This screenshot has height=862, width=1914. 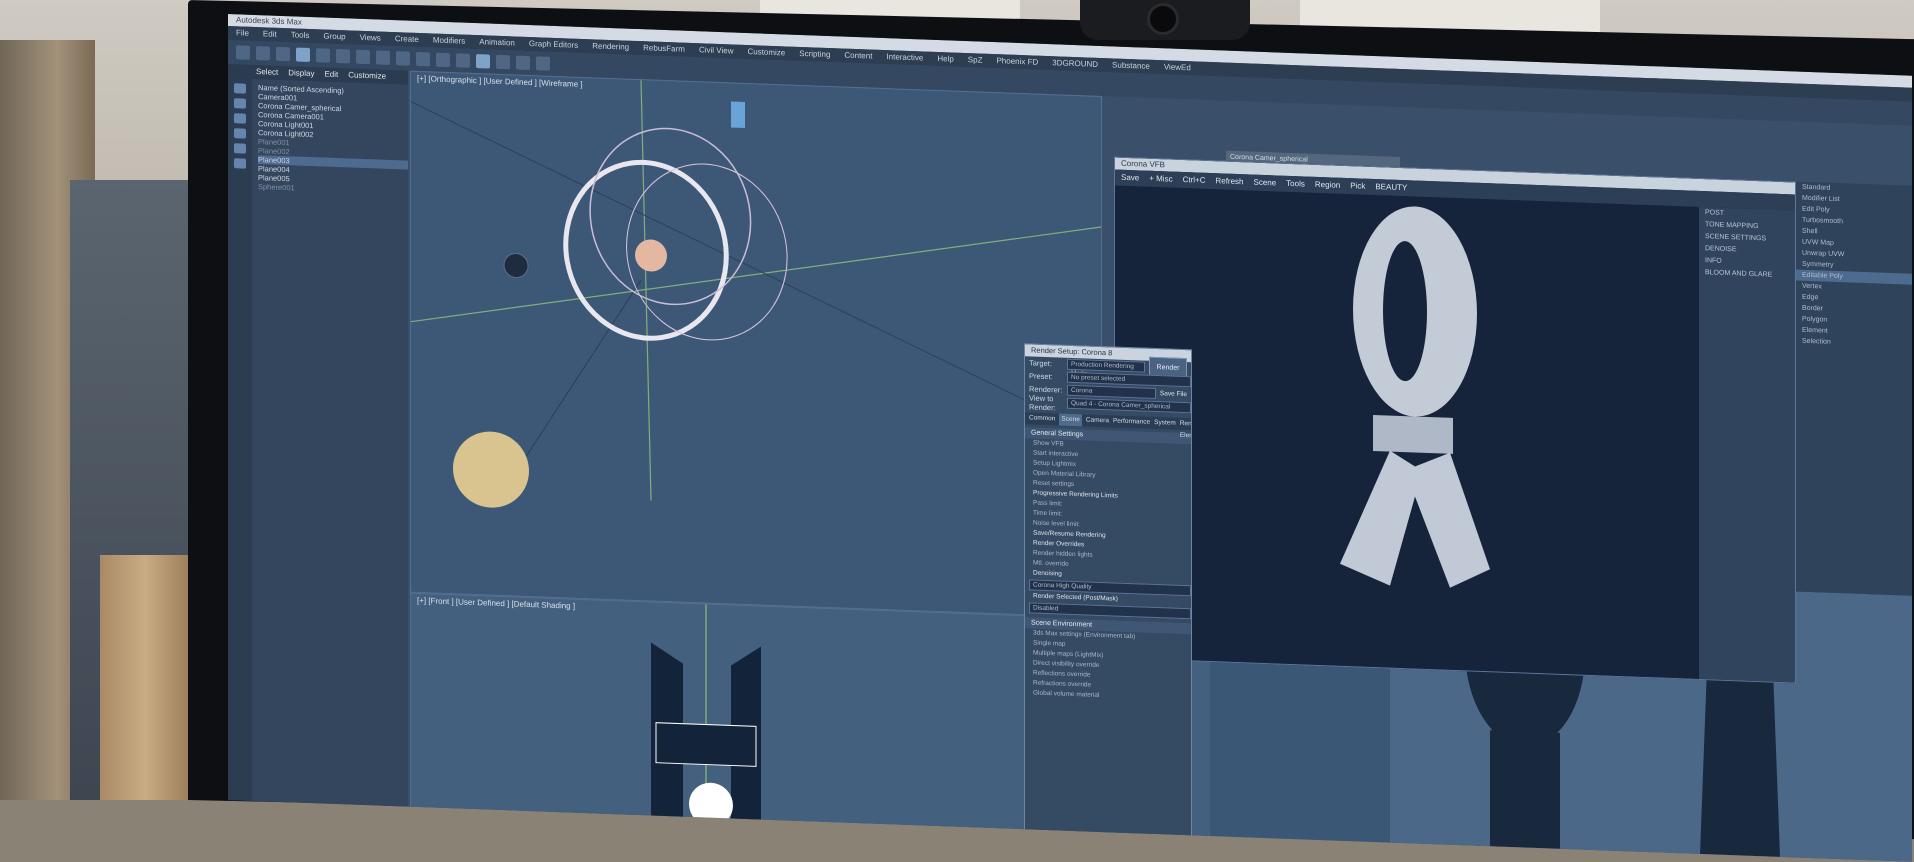 I want to click on menu-scripting: Scripting, so click(x=814, y=54).